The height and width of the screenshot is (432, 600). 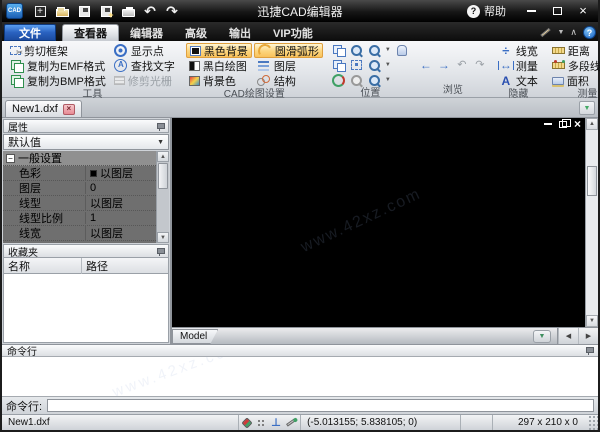 What do you see at coordinates (144, 65) in the screenshot?
I see `find-text-button: 查找文字` at bounding box center [144, 65].